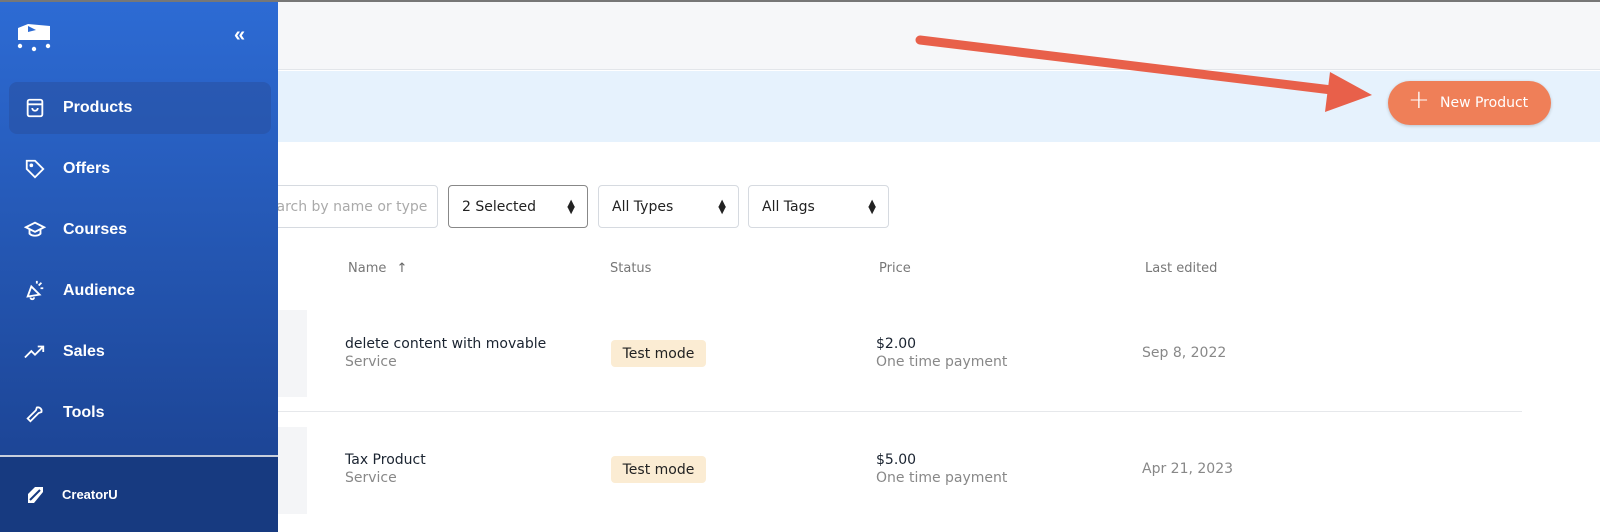 Image resolution: width=1600 pixels, height=532 pixels. What do you see at coordinates (99, 290) in the screenshot?
I see `sidebar-item-label: Audience` at bounding box center [99, 290].